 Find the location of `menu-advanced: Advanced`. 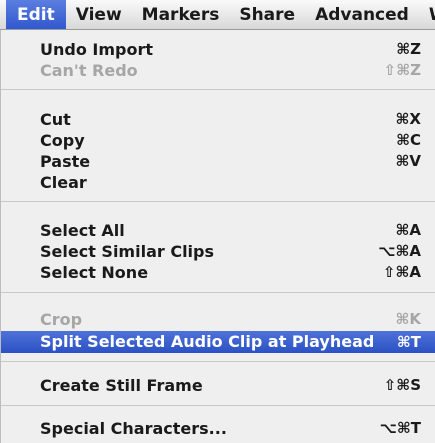

menu-advanced: Advanced is located at coordinates (362, 14).